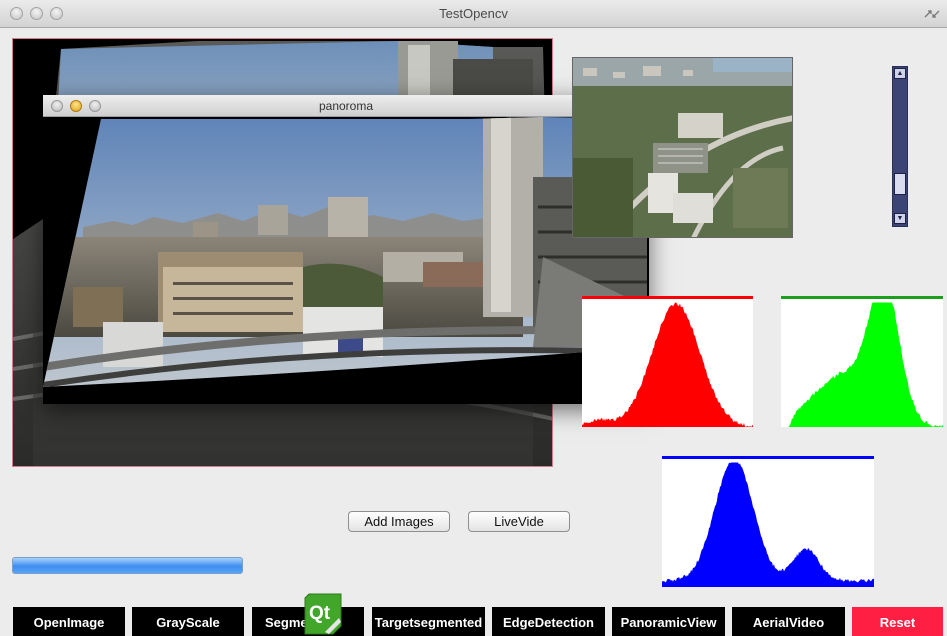 The width and height of the screenshot is (947, 636). I want to click on red-histogram-plot, so click(667, 361).